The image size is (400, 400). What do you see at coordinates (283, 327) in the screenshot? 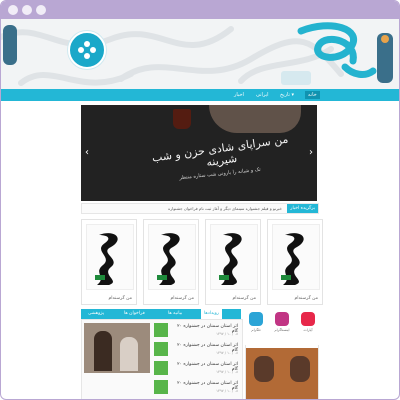
I see `social-block: تلگرام اینستاگرام آپارات` at bounding box center [283, 327].